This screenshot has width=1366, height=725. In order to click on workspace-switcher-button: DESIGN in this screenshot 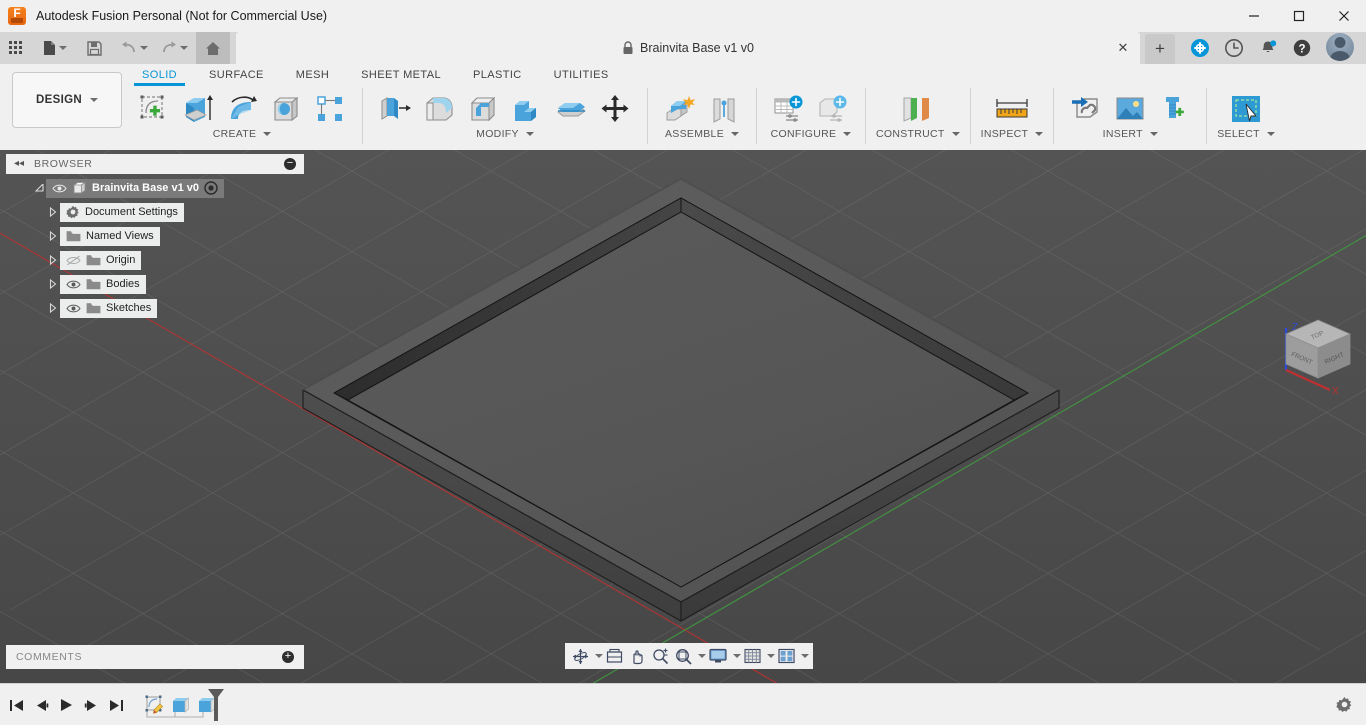, I will do `click(67, 100)`.